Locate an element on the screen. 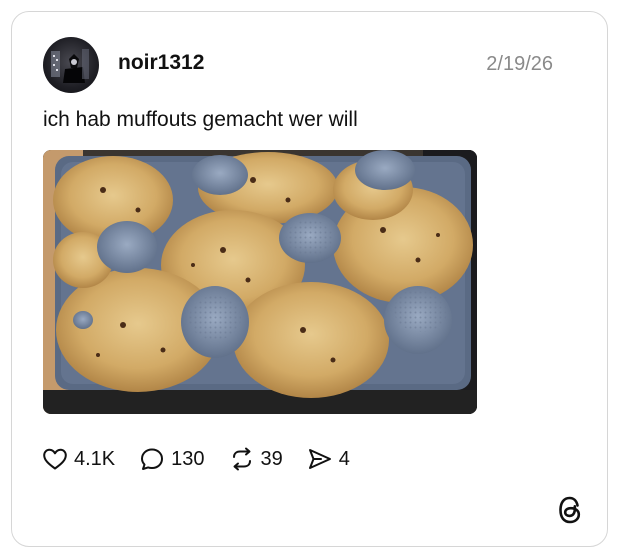  share-button: 4 is located at coordinates (328, 459).